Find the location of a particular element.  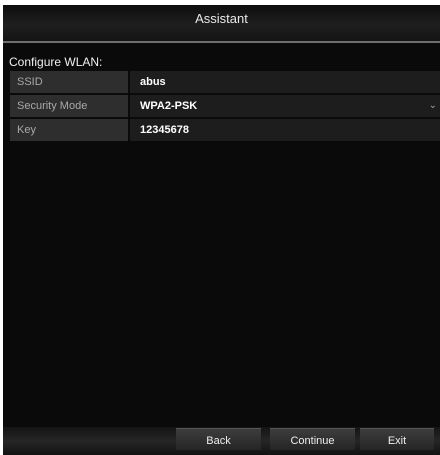

key-row: Key 12345678 is located at coordinates (225, 130).